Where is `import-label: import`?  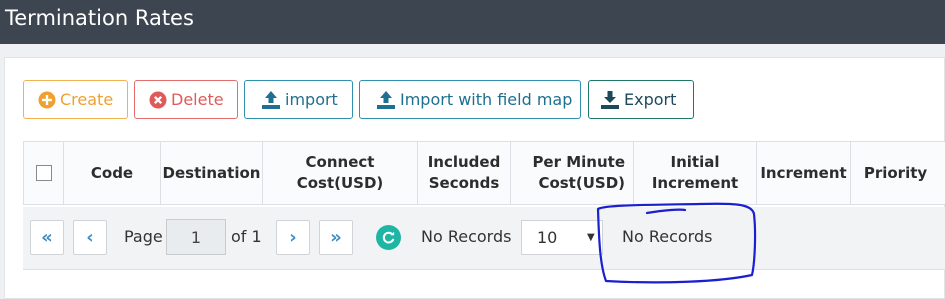 import-label: import is located at coordinates (311, 99).